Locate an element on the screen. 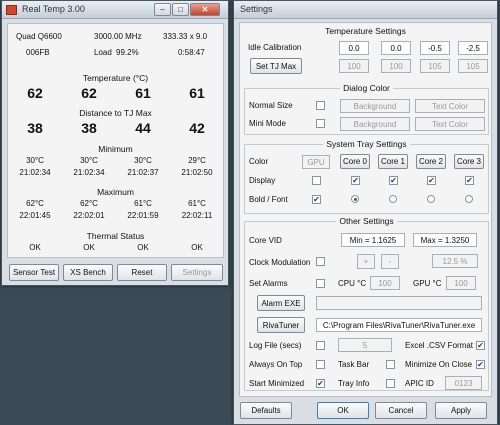 Image resolution: width=500 pixels, height=425 pixels. core2-thermal-status: OK is located at coordinates (143, 247).